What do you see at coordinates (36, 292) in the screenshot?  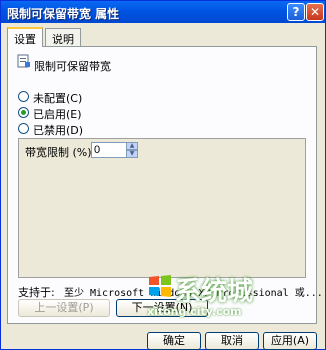 I see `supported-on-label: 支持于:` at bounding box center [36, 292].